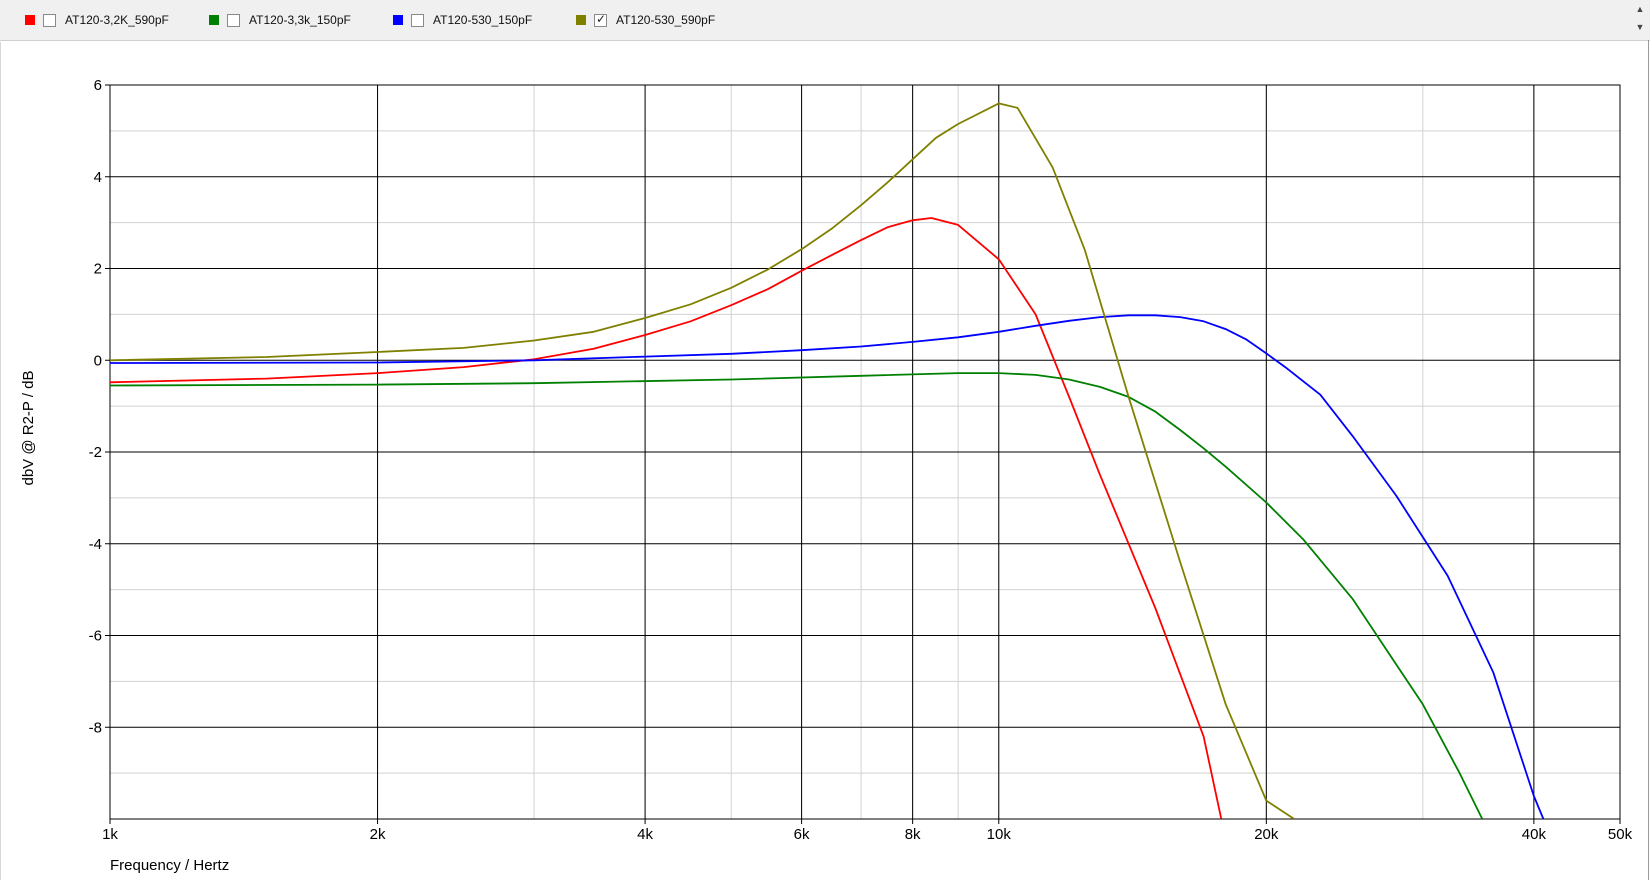 The image size is (1650, 880). I want to click on y-tick-label: 2, so click(98, 269).